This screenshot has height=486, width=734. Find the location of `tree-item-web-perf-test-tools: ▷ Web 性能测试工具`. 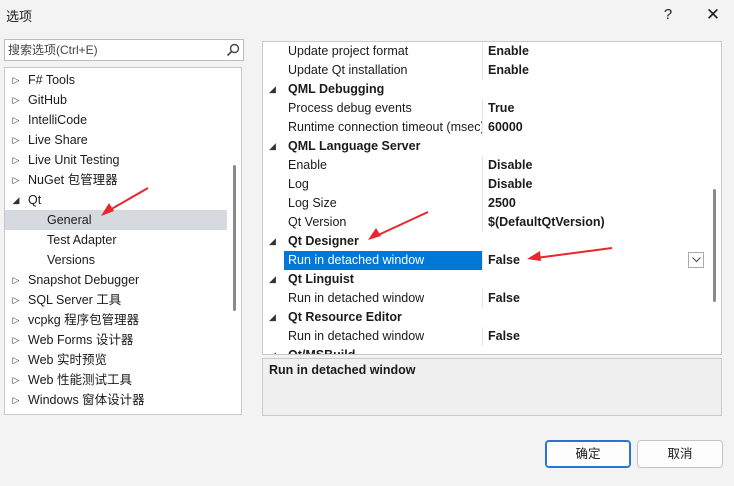

tree-item-web-perf-test-tools: ▷ Web 性能测试工具 is located at coordinates (116, 380).